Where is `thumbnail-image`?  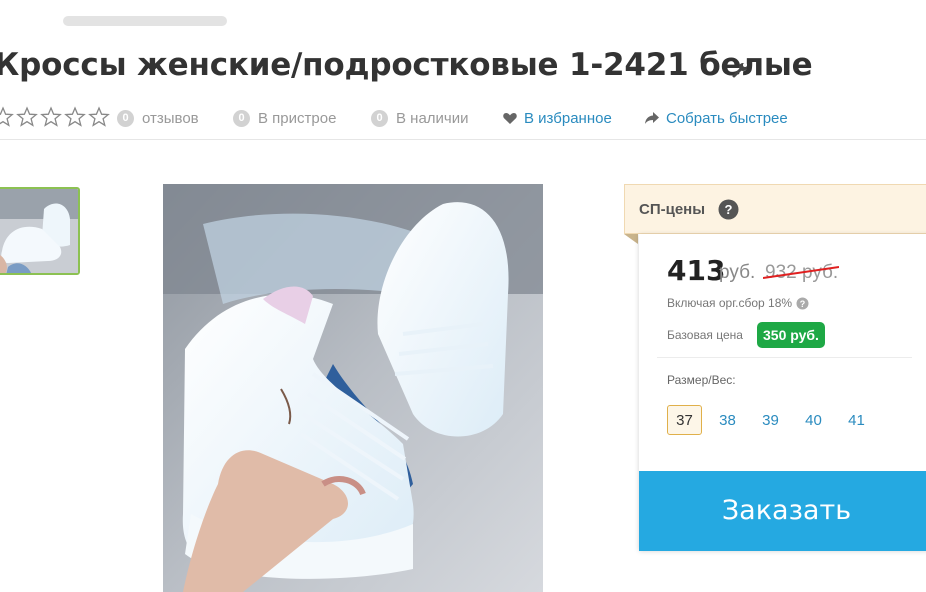 thumbnail-image is located at coordinates (39, 231).